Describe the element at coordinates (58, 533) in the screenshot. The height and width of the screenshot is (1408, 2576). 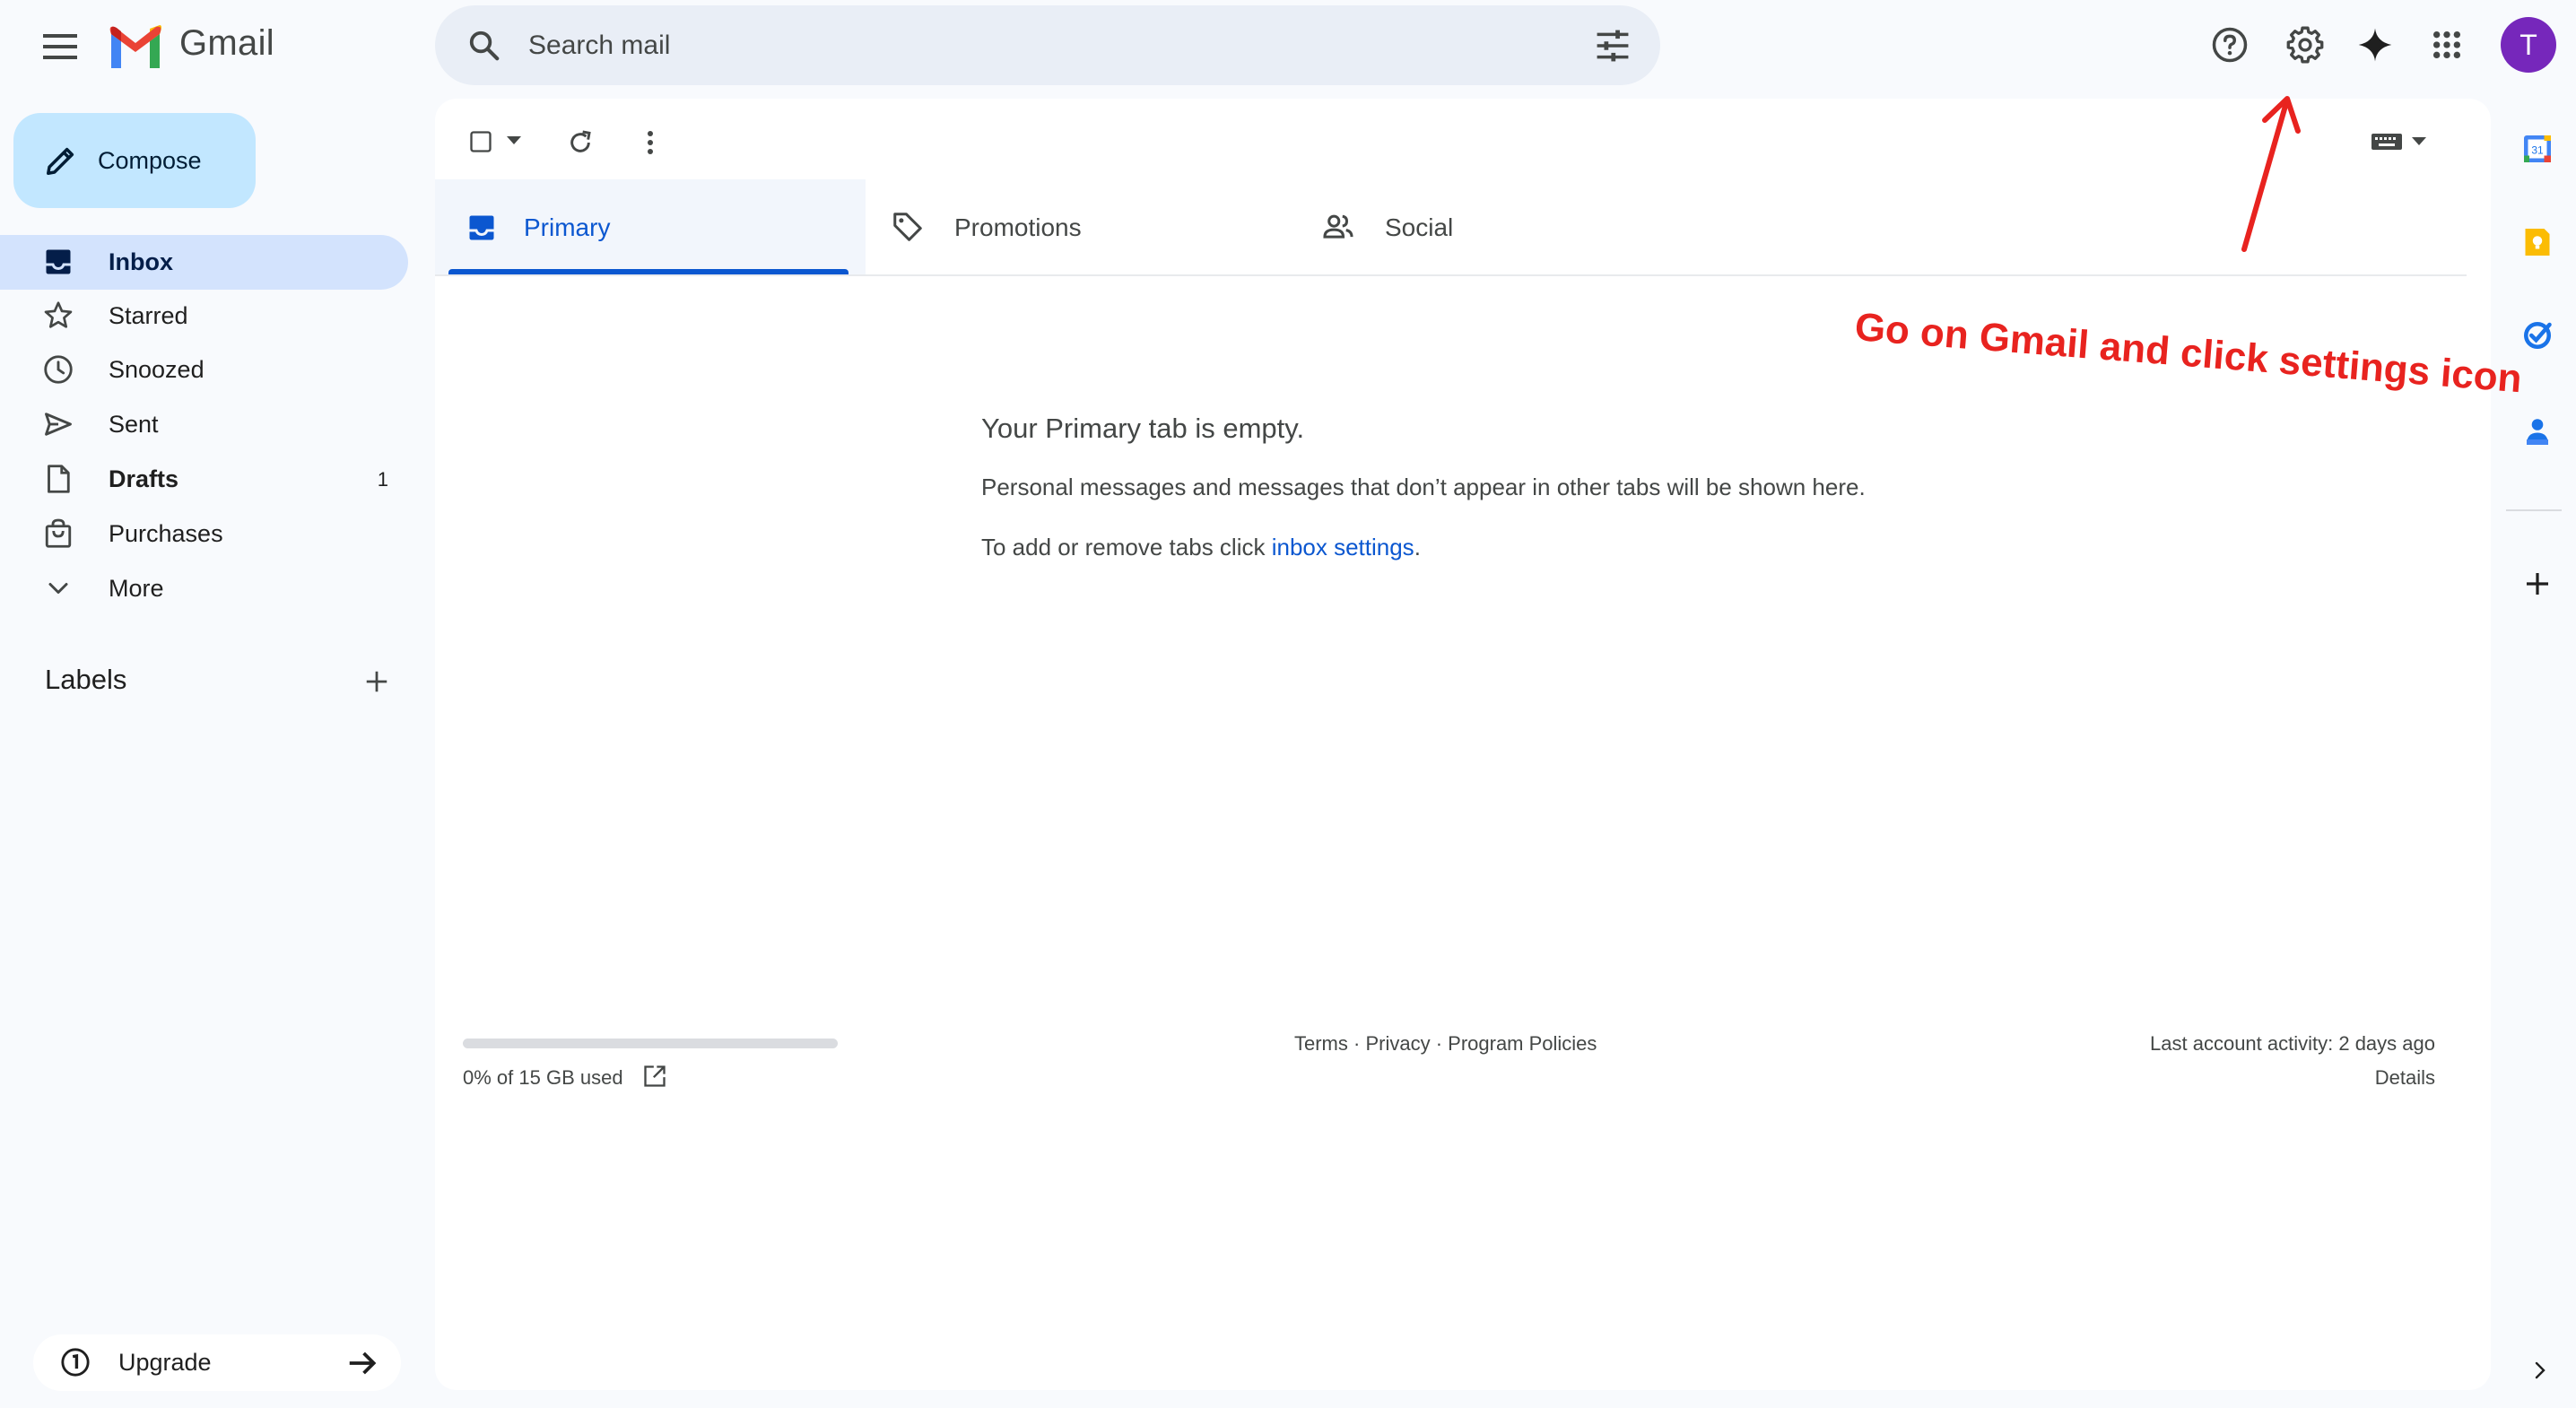
I see `shopping-bag-icon` at that location.